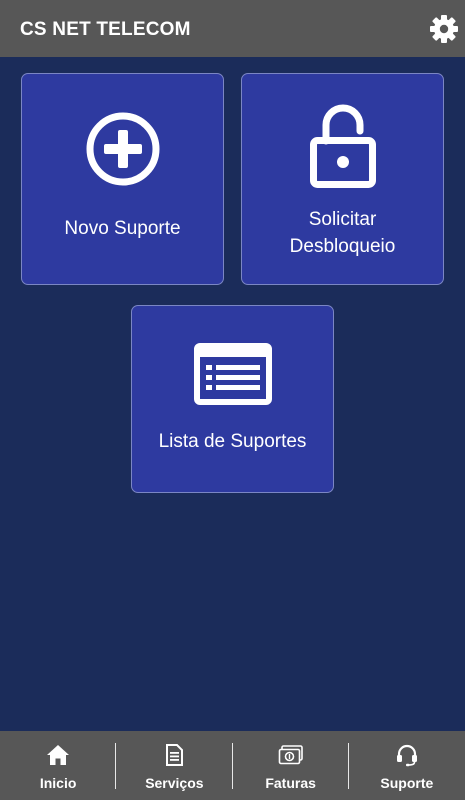 Image resolution: width=465 pixels, height=800 pixels. Describe the element at coordinates (342, 246) in the screenshot. I see `solicitar-desbloqueio-label-line2: Desbloqueio` at that location.